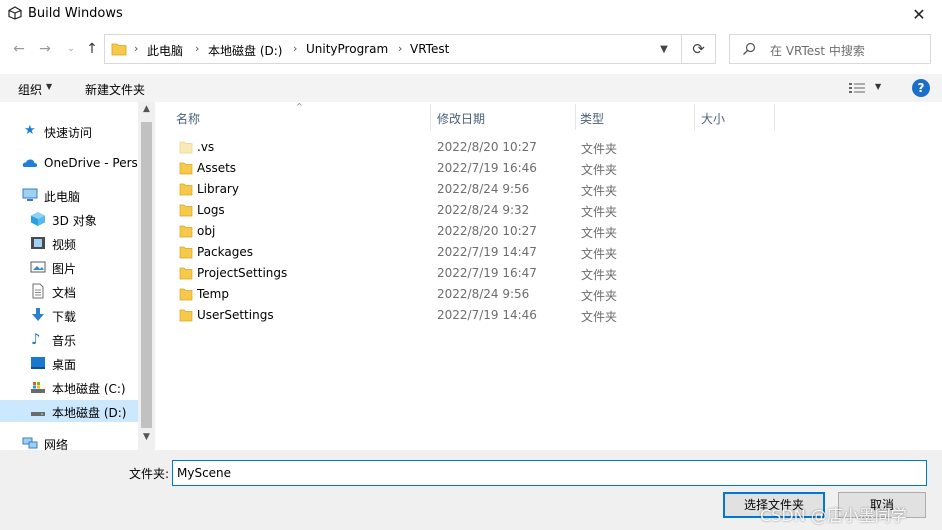 The image size is (942, 530). Describe the element at coordinates (549, 147) in the screenshot. I see `file-row: .vs 2022/8/20 10:27 文件夹` at that location.